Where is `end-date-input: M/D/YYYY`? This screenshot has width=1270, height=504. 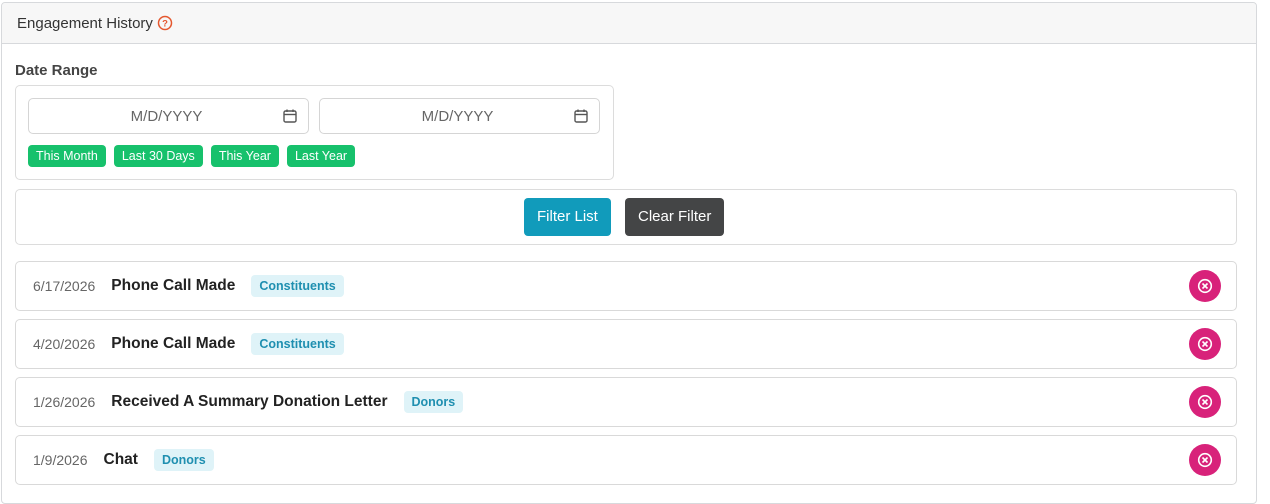 end-date-input: M/D/YYYY is located at coordinates (459, 116).